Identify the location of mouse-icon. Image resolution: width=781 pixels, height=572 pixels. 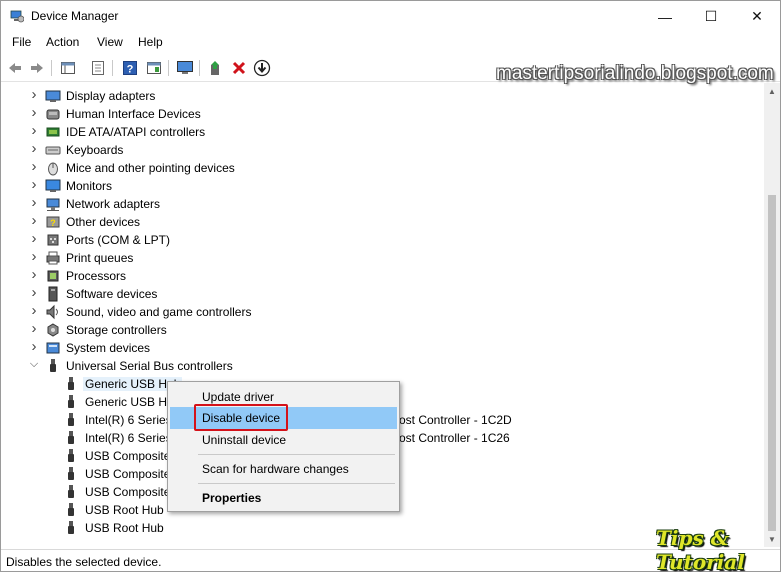
(53, 169).